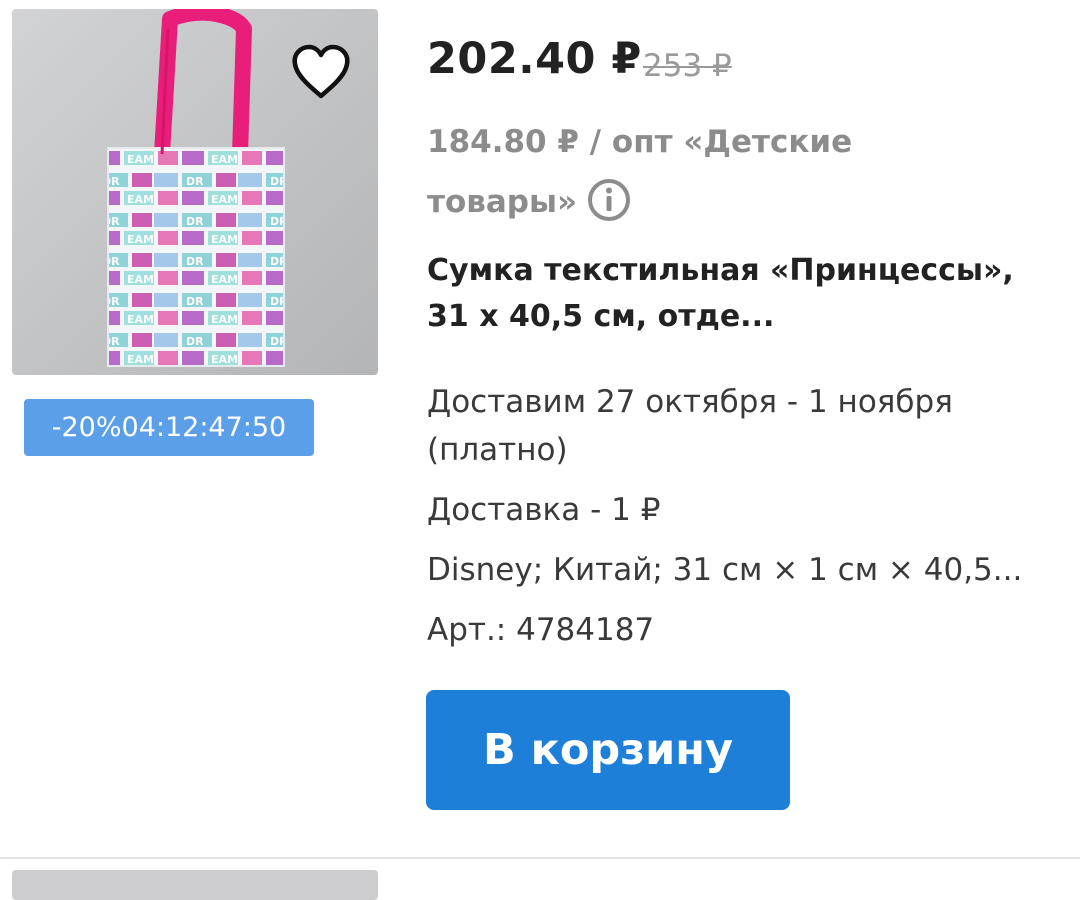 This screenshot has width=1080, height=900. I want to click on promo-badge: -20% 04:12:47:50, so click(169, 427).